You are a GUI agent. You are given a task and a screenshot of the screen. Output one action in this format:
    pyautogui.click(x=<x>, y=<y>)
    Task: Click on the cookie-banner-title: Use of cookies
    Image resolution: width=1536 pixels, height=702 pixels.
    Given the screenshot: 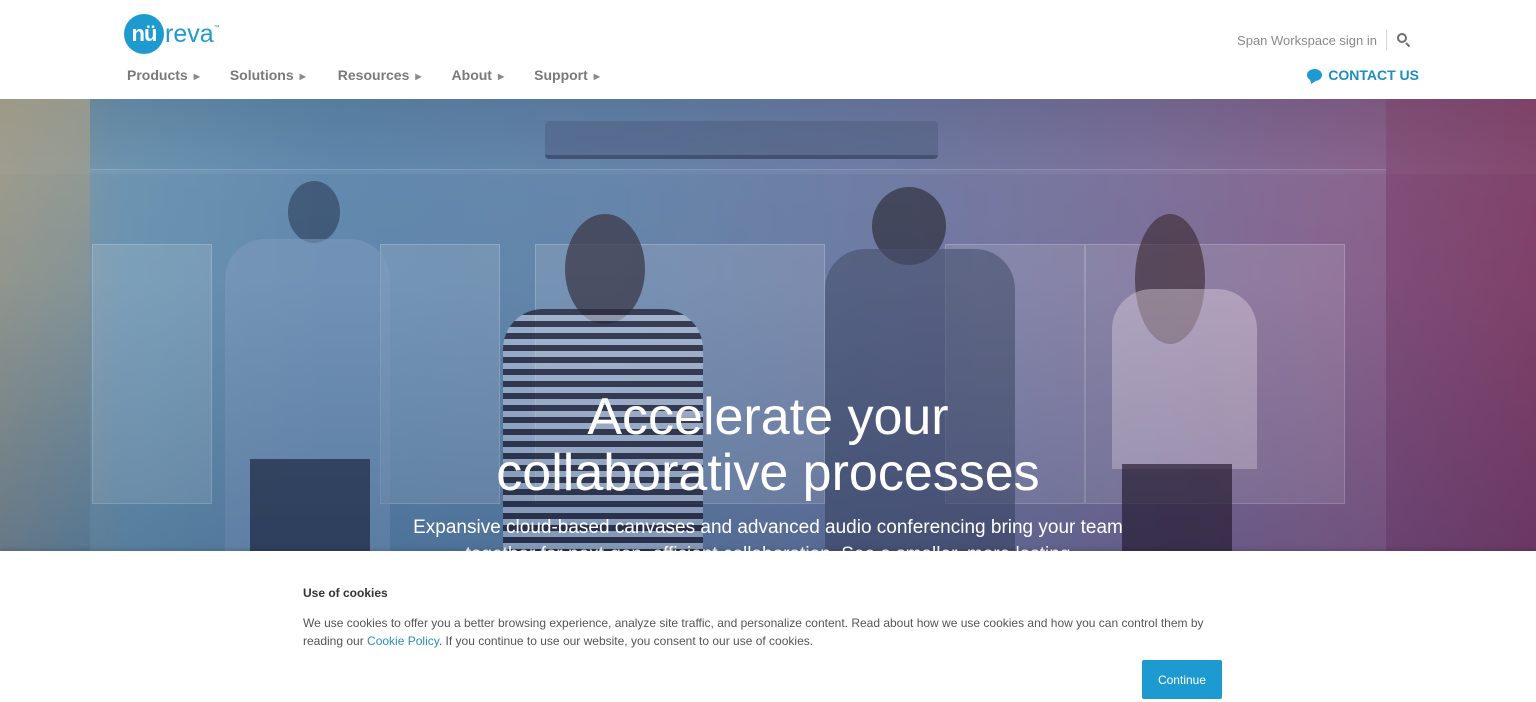 What is the action you would take?
    pyautogui.click(x=345, y=593)
    